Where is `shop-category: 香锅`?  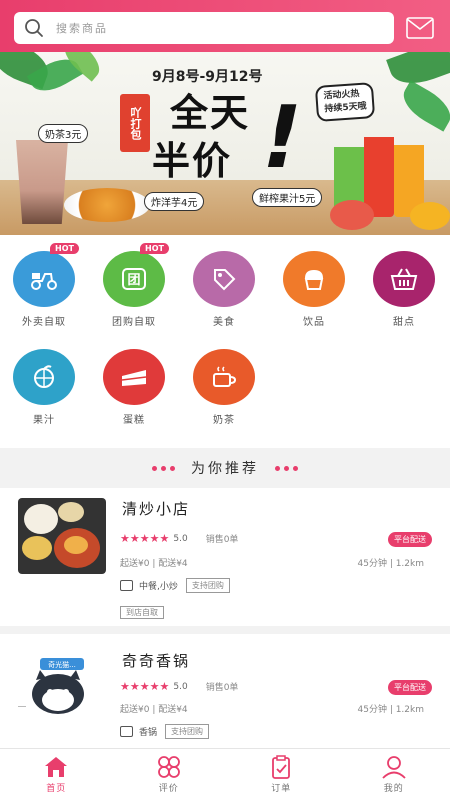 shop-category: 香锅 is located at coordinates (148, 733).